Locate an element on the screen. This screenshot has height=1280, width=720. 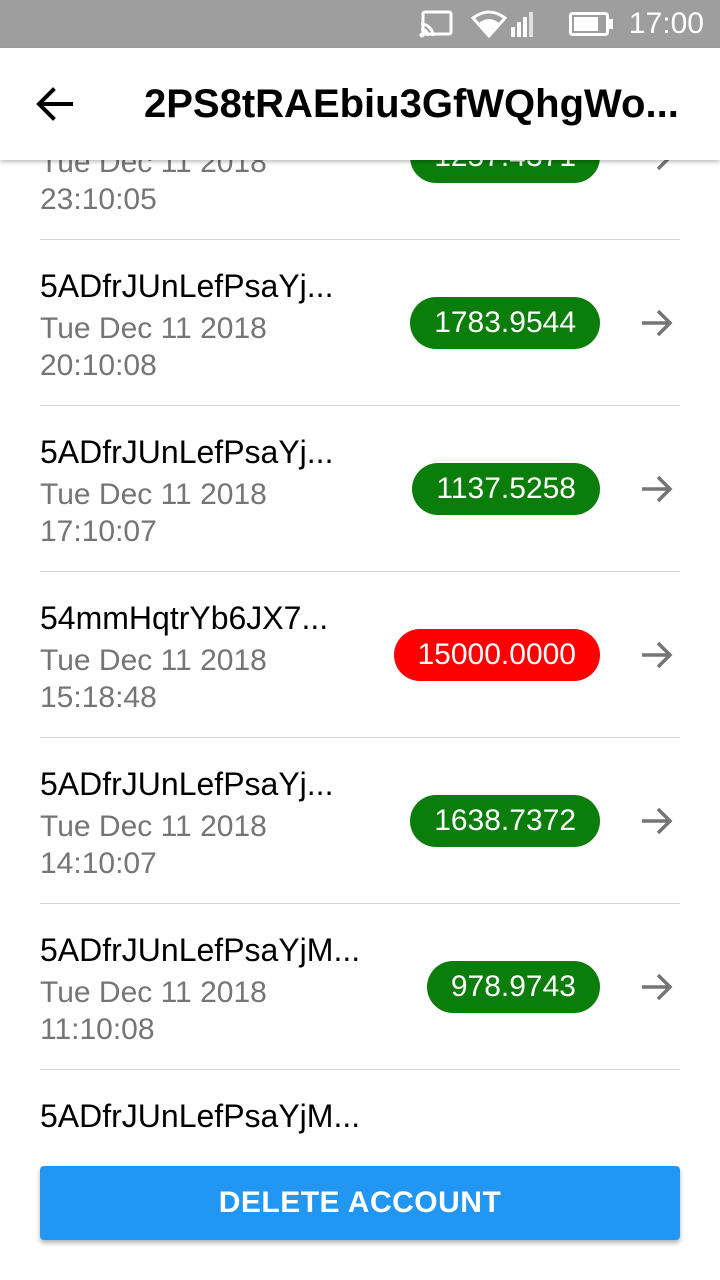
amount-badge: 1638.7372 is located at coordinates (505, 821).